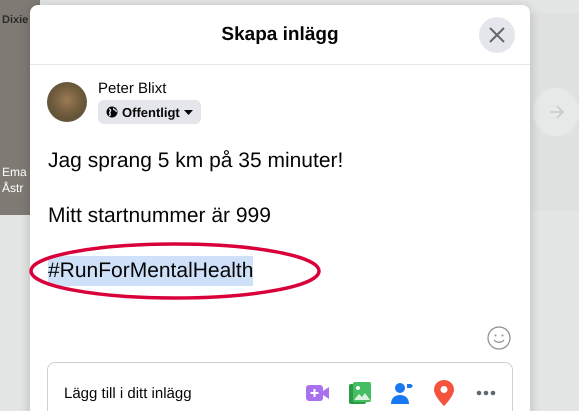  I want to click on close-icon, so click(497, 35).